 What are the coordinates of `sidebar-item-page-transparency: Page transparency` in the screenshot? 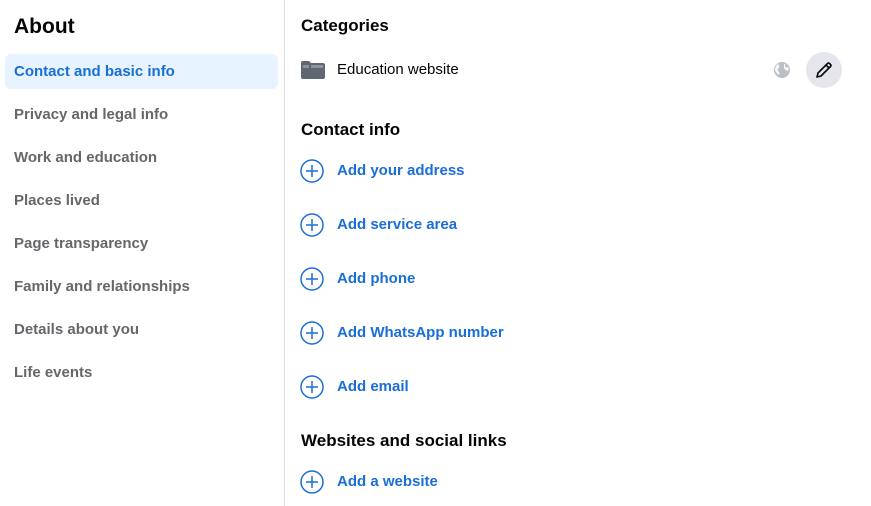 It's located at (141, 243).